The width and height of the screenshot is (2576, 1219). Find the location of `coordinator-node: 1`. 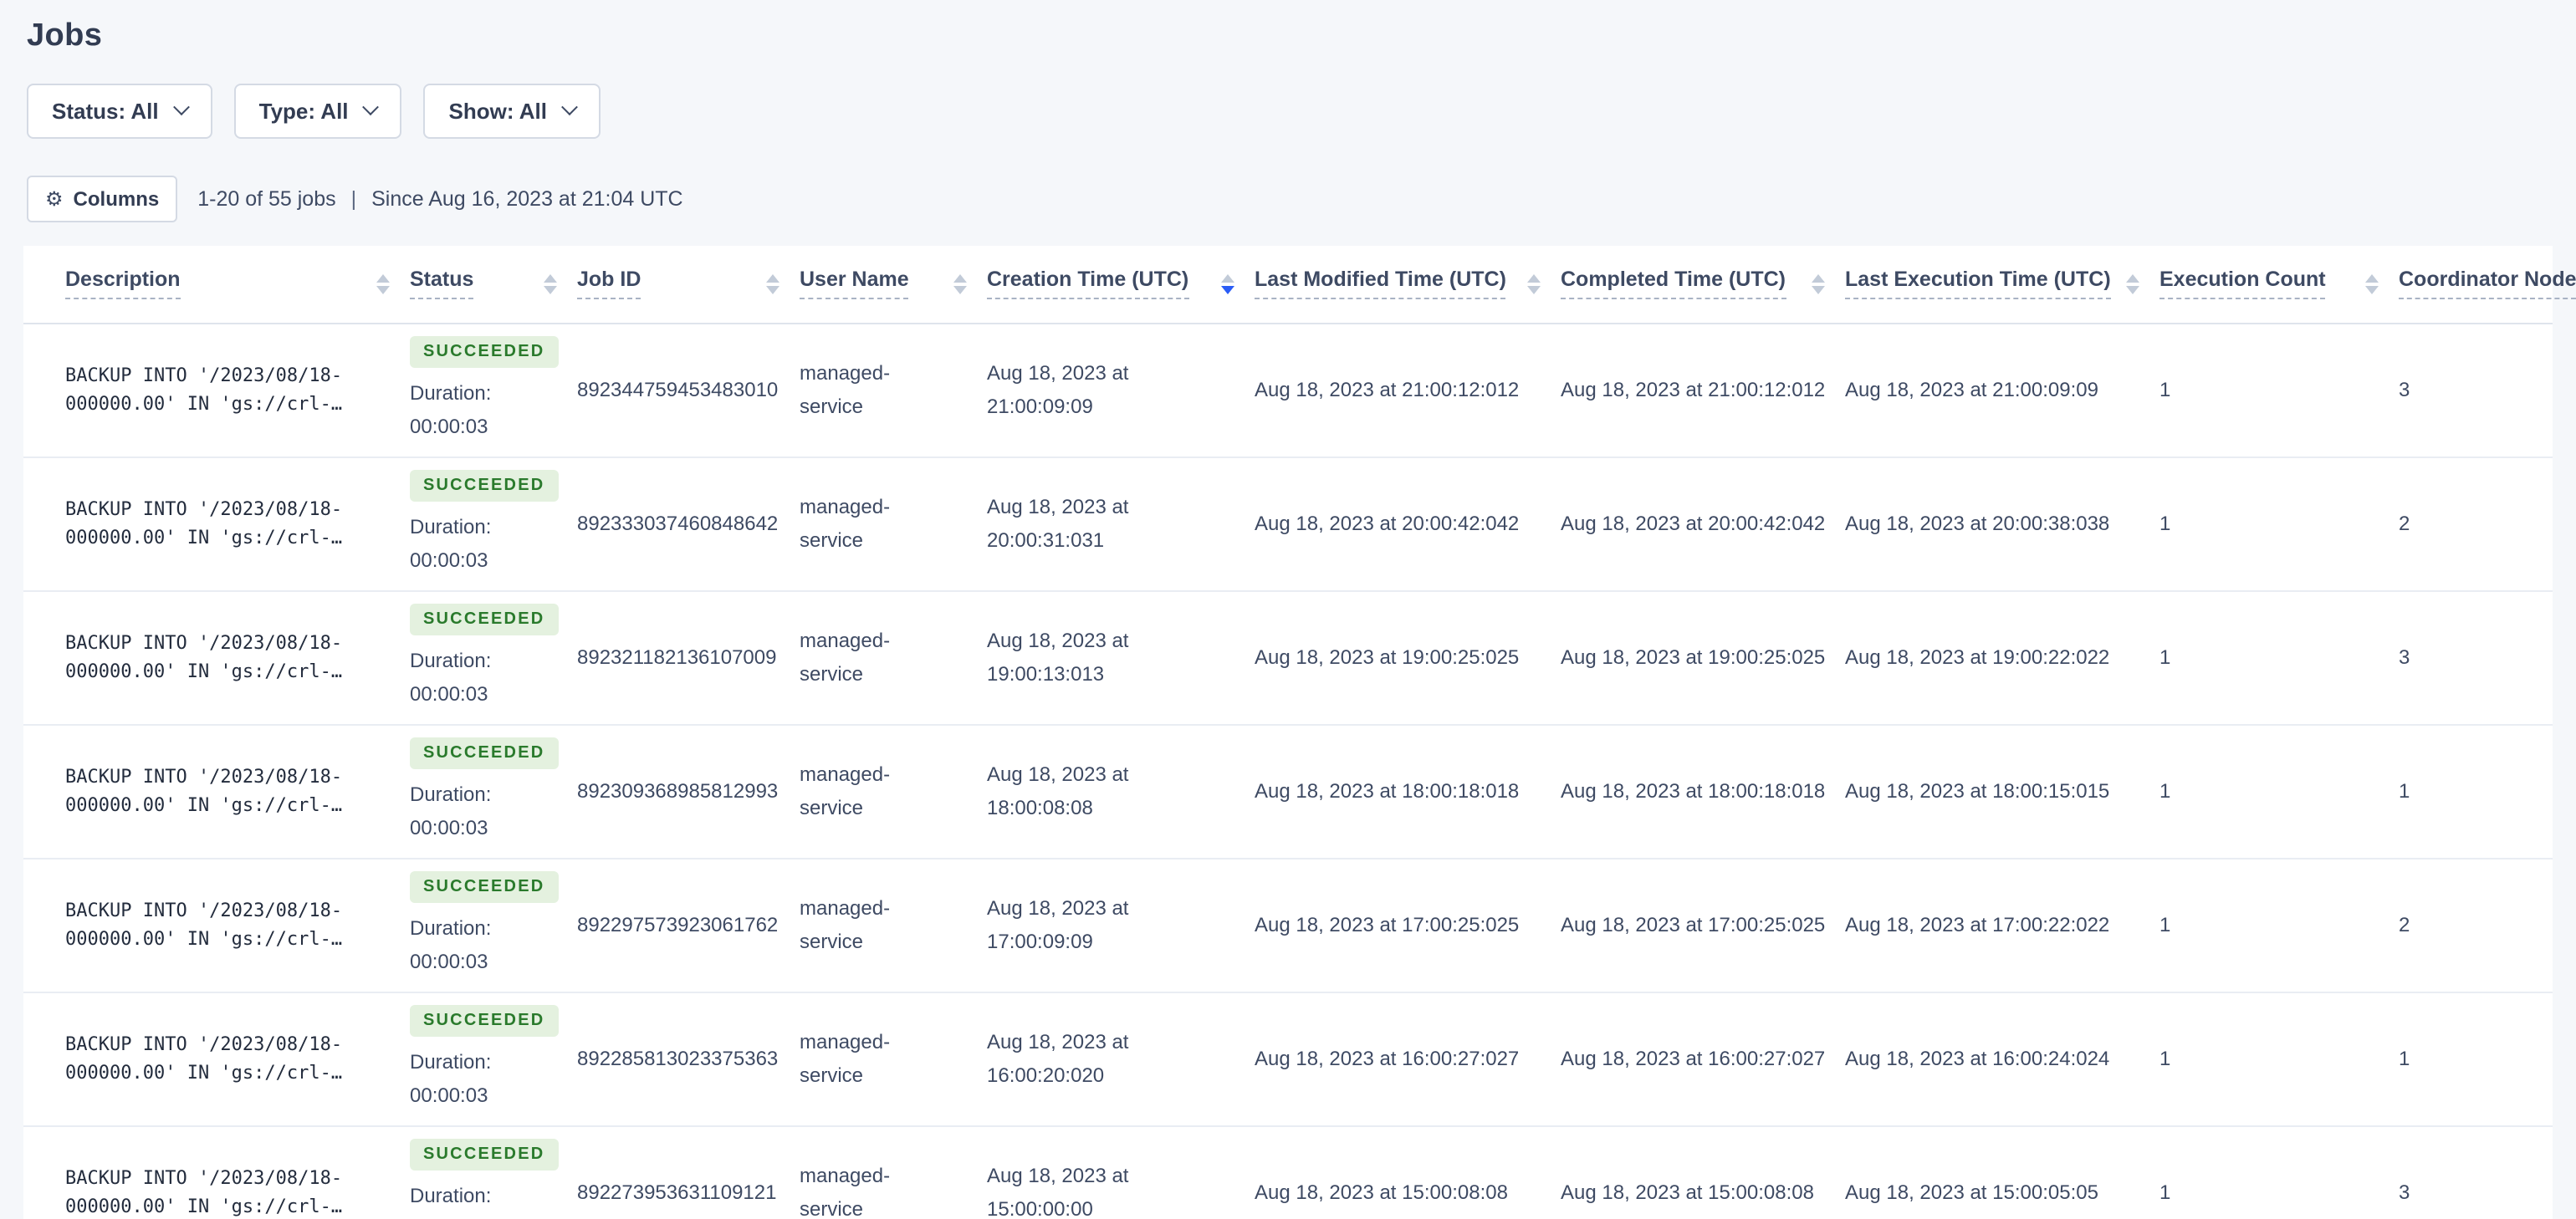

coordinator-node: 1 is located at coordinates (2476, 1059).